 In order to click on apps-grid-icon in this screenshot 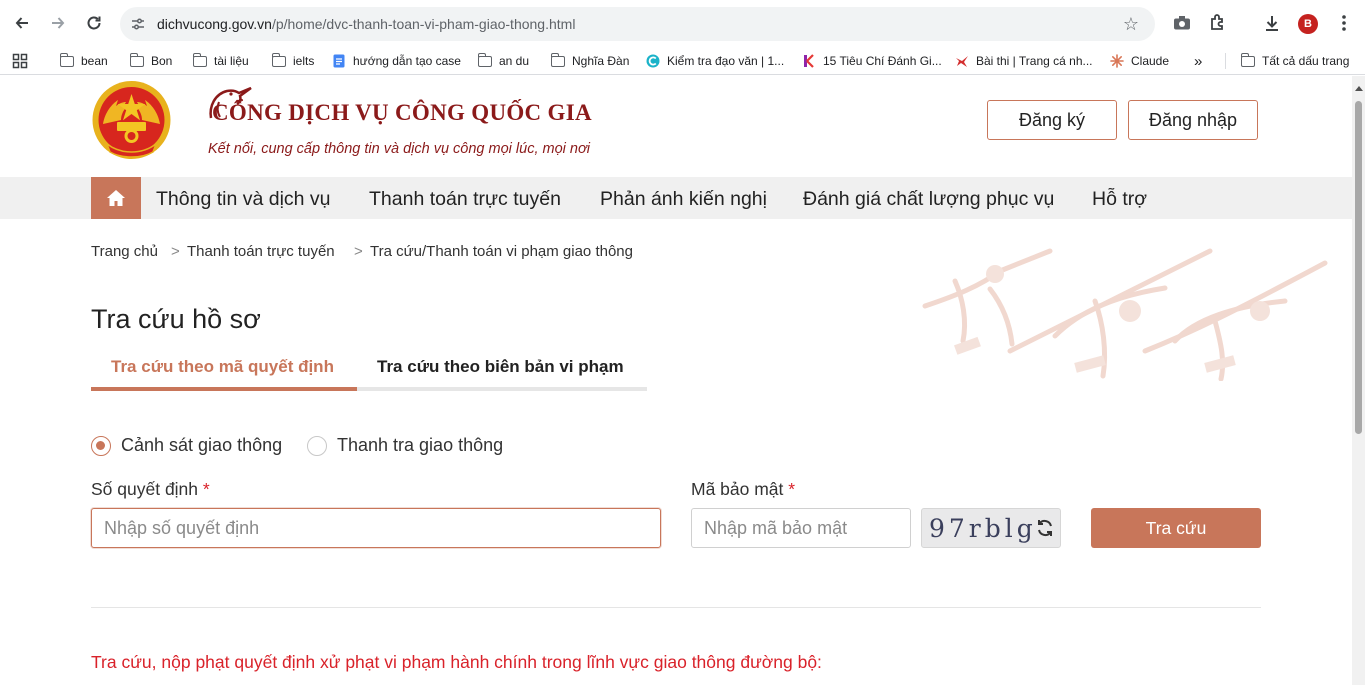, I will do `click(20, 61)`.